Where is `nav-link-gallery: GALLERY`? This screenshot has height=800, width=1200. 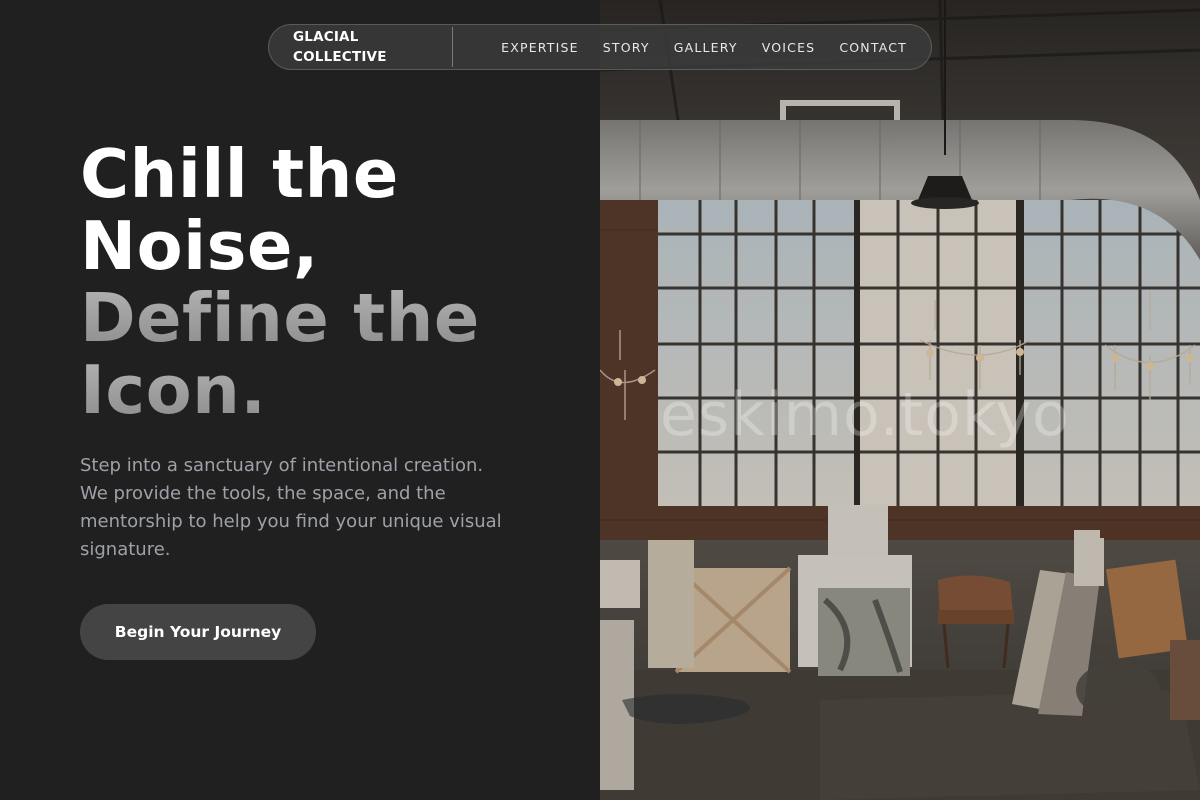 nav-link-gallery: GALLERY is located at coordinates (706, 47).